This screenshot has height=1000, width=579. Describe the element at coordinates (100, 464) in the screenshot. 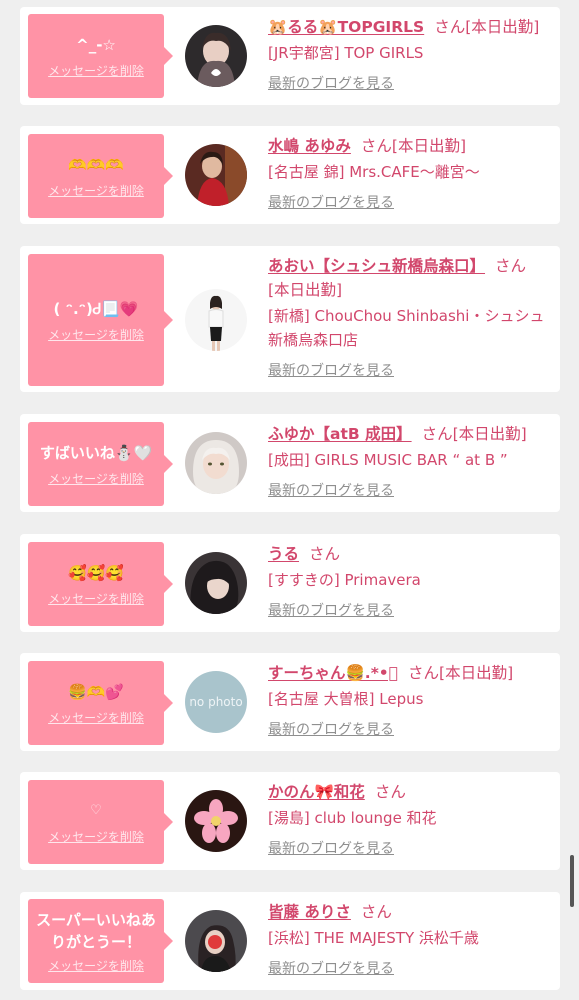

I see `message-bubble: すばいいね⛄🤍 メッセージを削除` at that location.